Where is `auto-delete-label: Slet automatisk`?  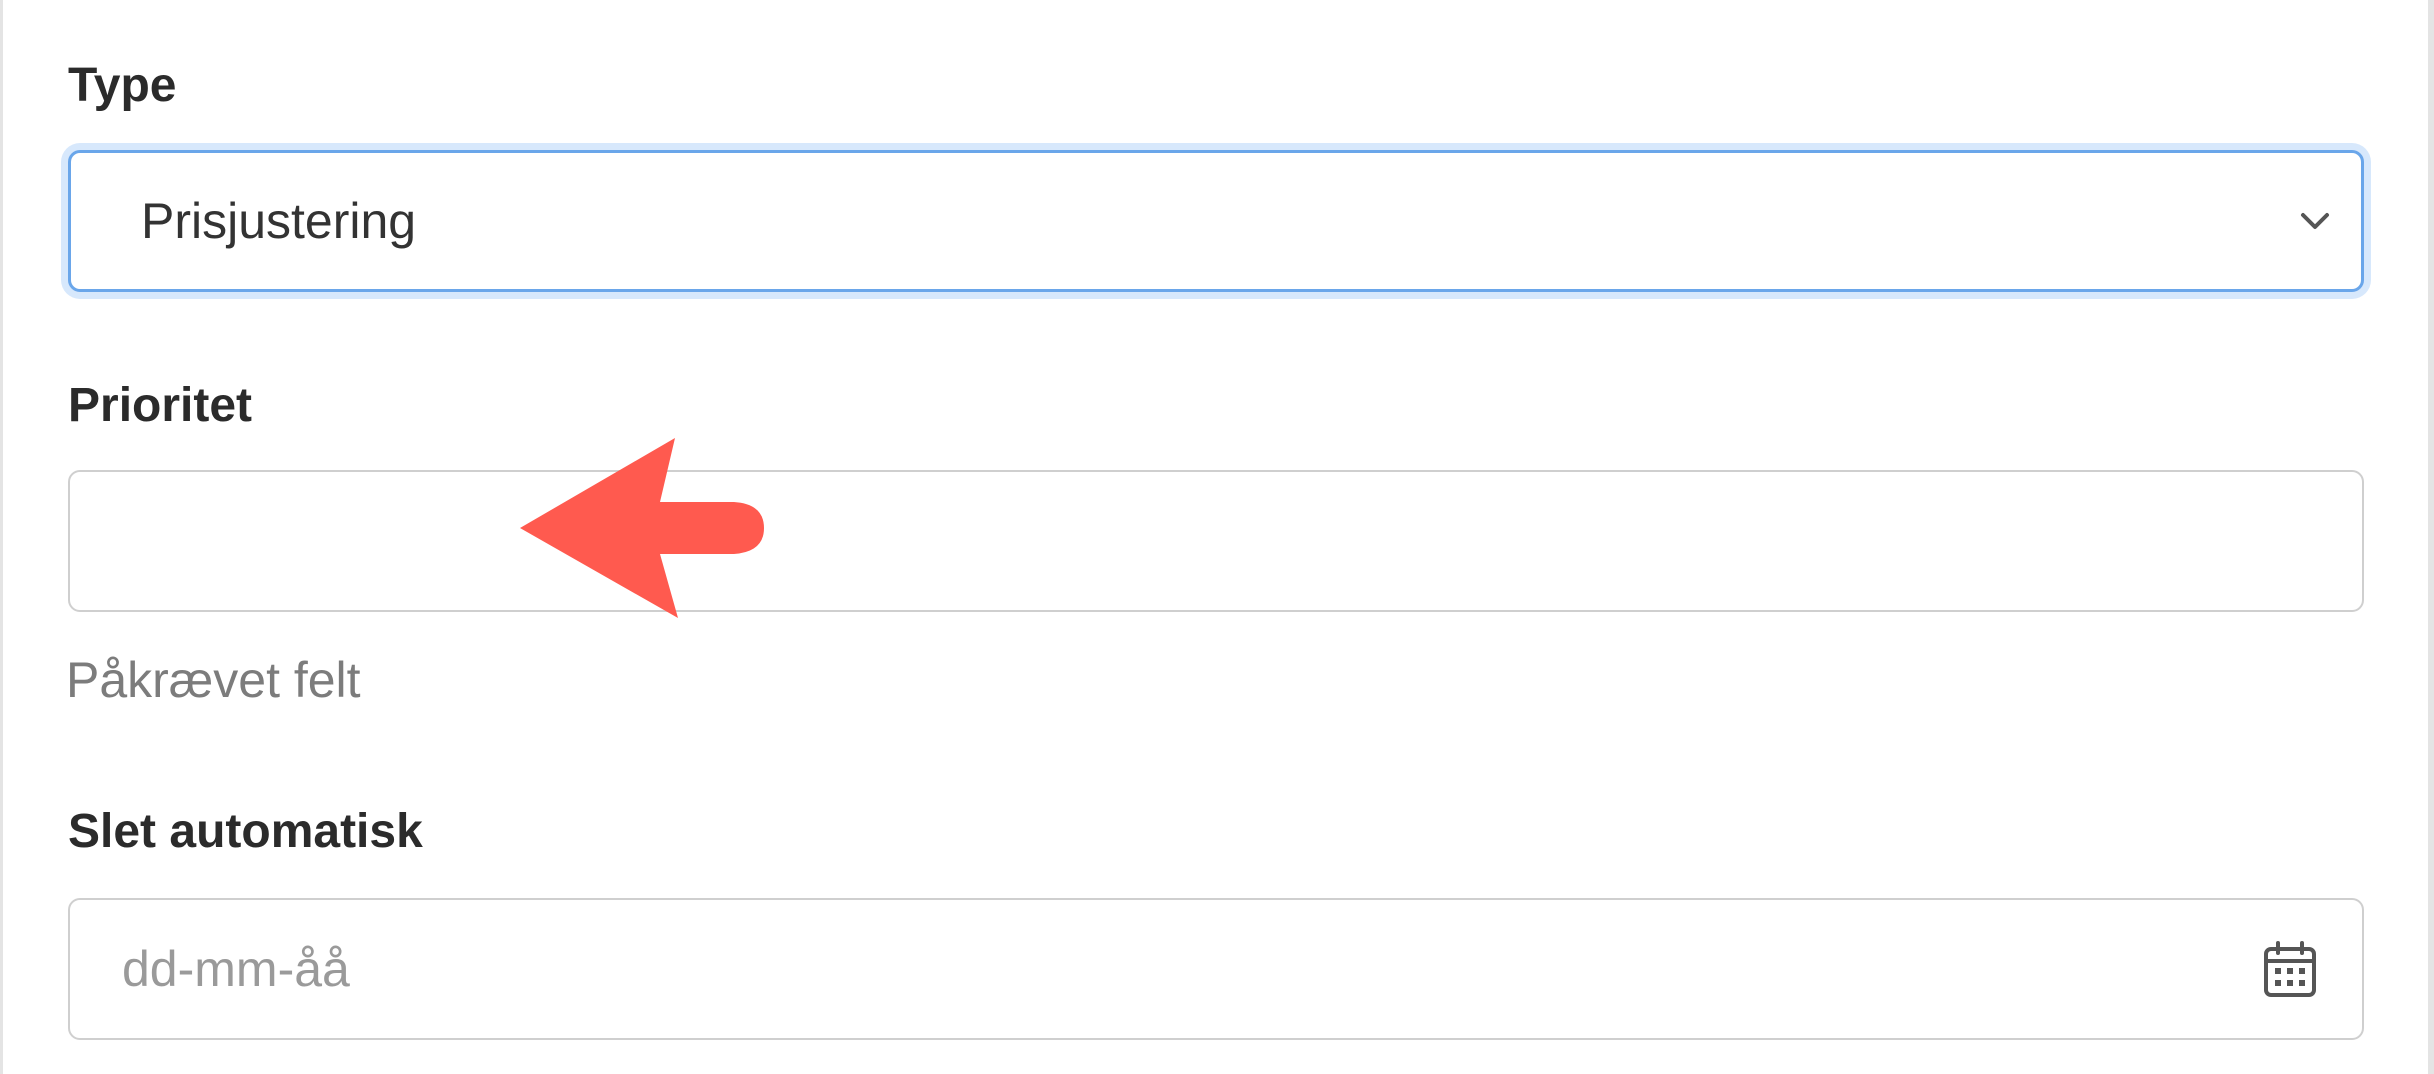
auto-delete-label: Slet automatisk is located at coordinates (245, 831).